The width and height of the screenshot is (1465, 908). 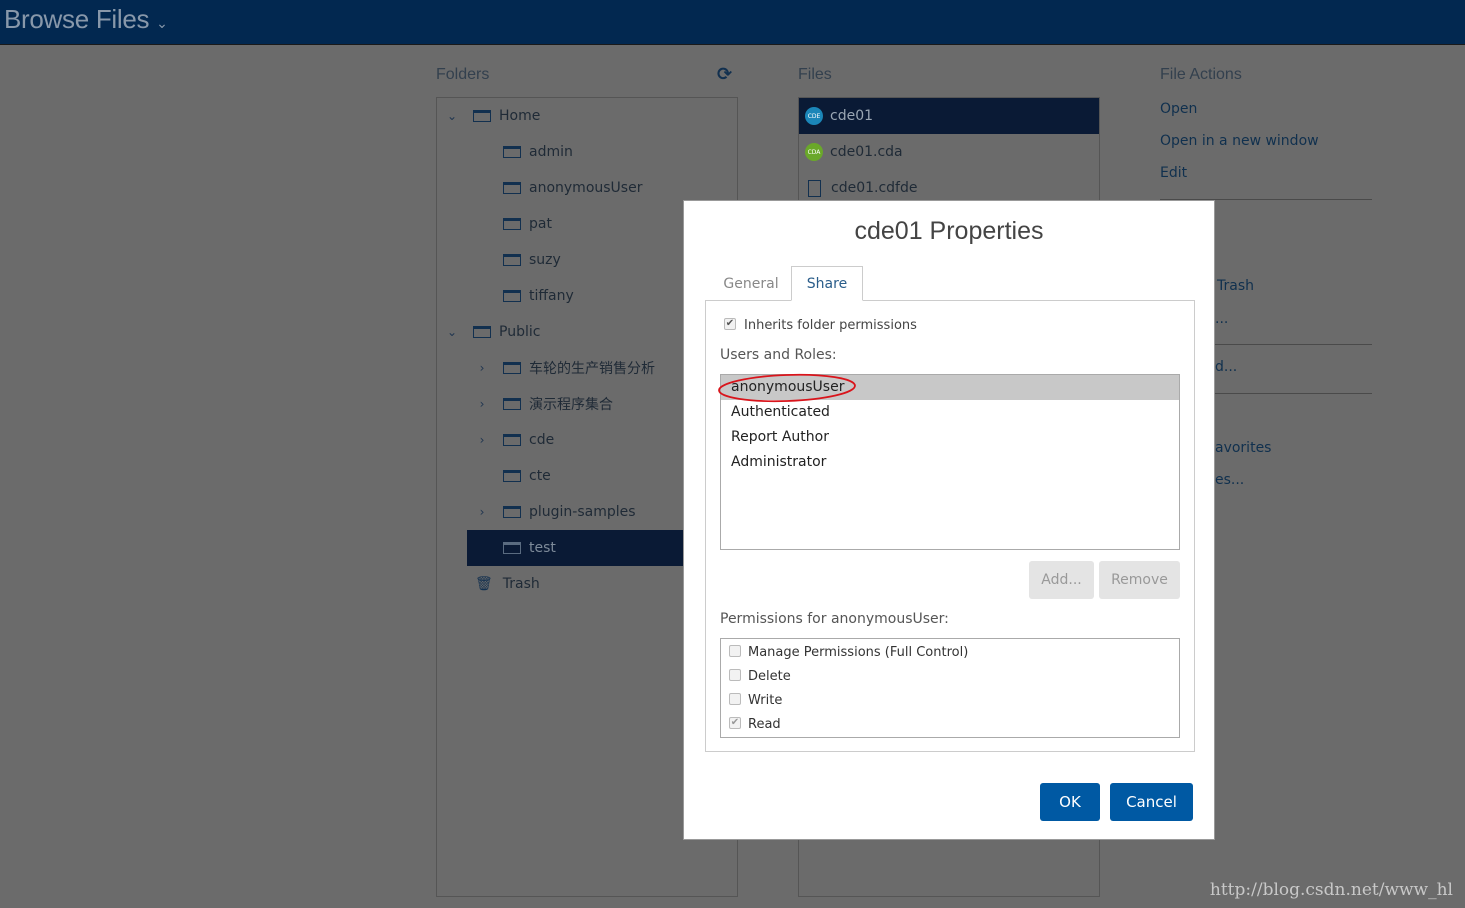 What do you see at coordinates (814, 188) in the screenshot?
I see `file-icon` at bounding box center [814, 188].